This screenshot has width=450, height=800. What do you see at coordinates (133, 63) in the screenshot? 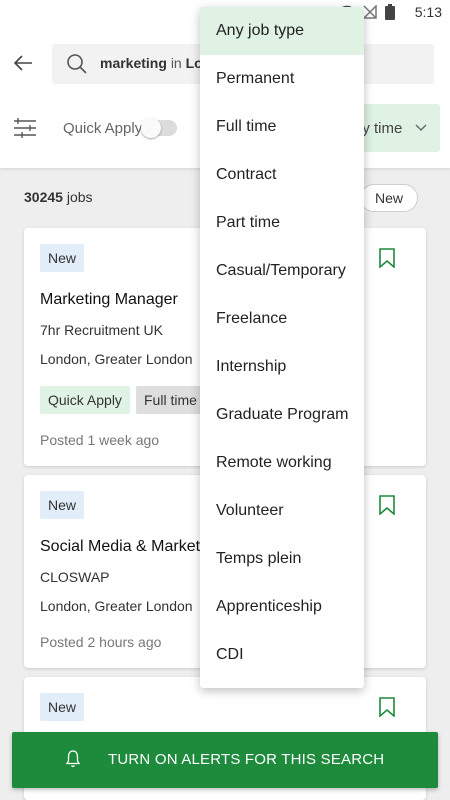
I see `search-keyword: marketing` at bounding box center [133, 63].